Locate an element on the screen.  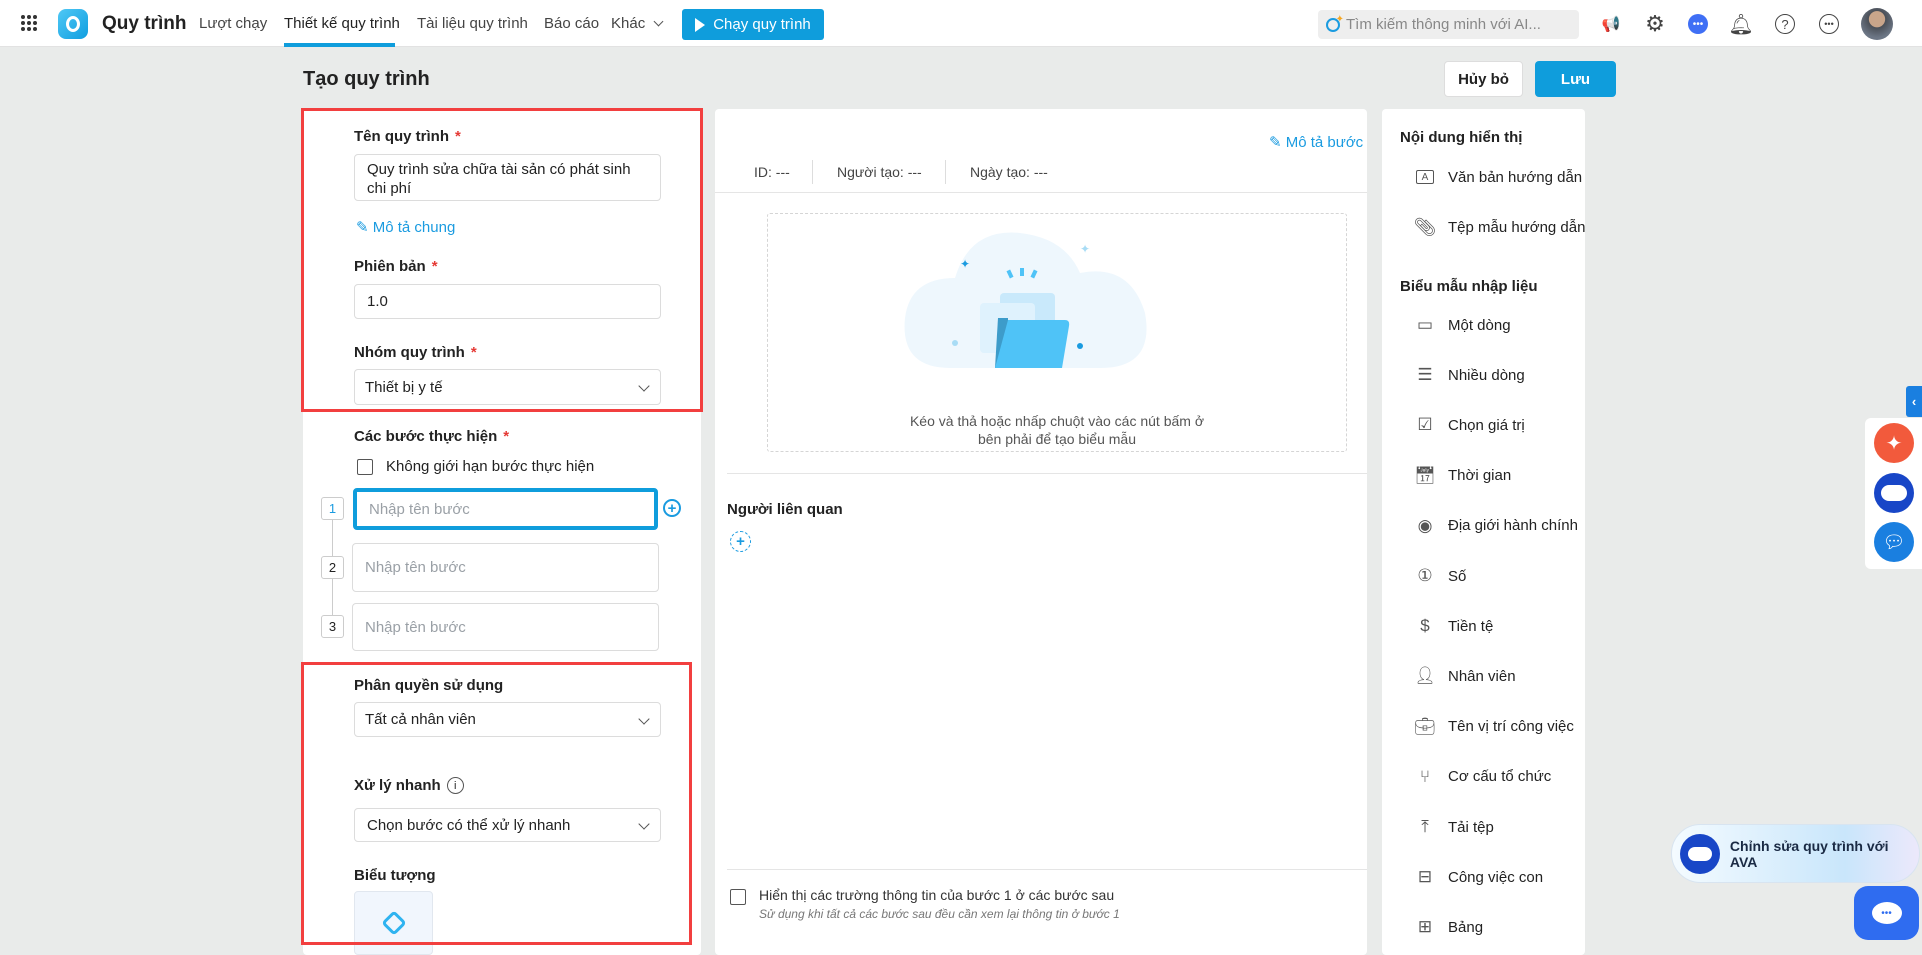
currency-icon: $ is located at coordinates (1425, 626).